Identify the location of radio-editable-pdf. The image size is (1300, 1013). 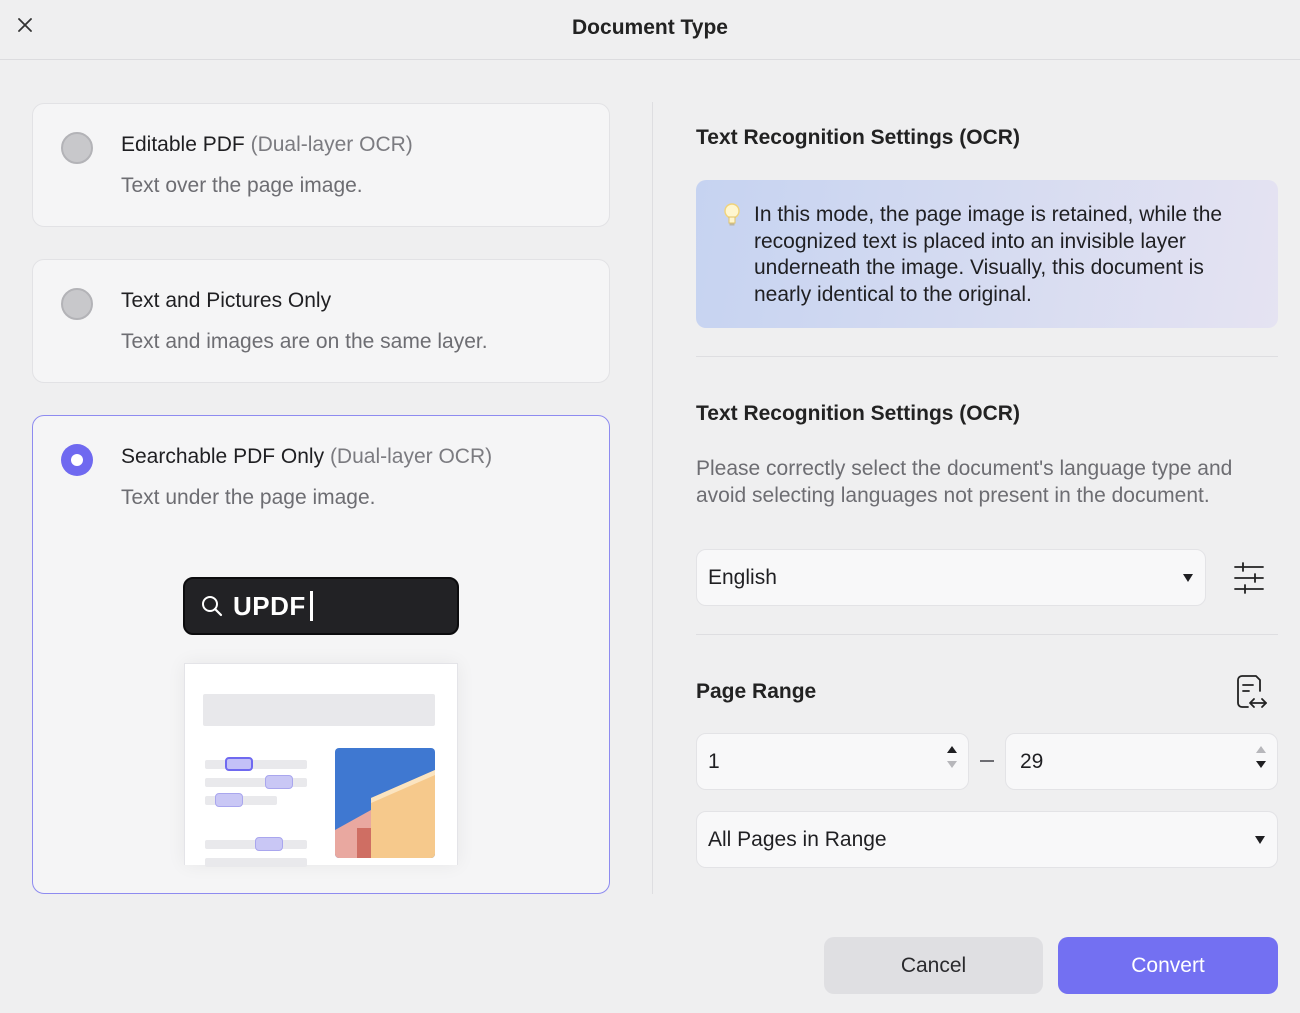
(77, 148).